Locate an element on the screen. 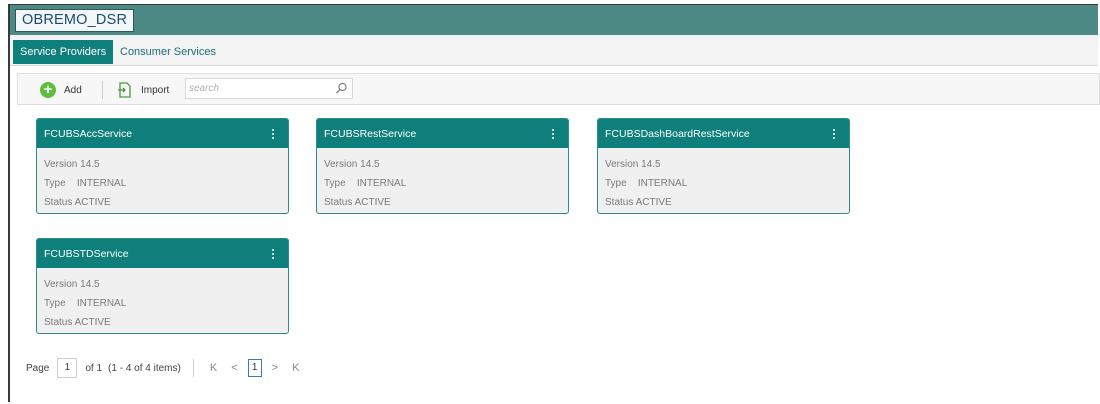 This screenshot has width=1100, height=404. pagination: Page 1 of 1 (1 - 4 of 4 items) K < 1 > K is located at coordinates (164, 368).